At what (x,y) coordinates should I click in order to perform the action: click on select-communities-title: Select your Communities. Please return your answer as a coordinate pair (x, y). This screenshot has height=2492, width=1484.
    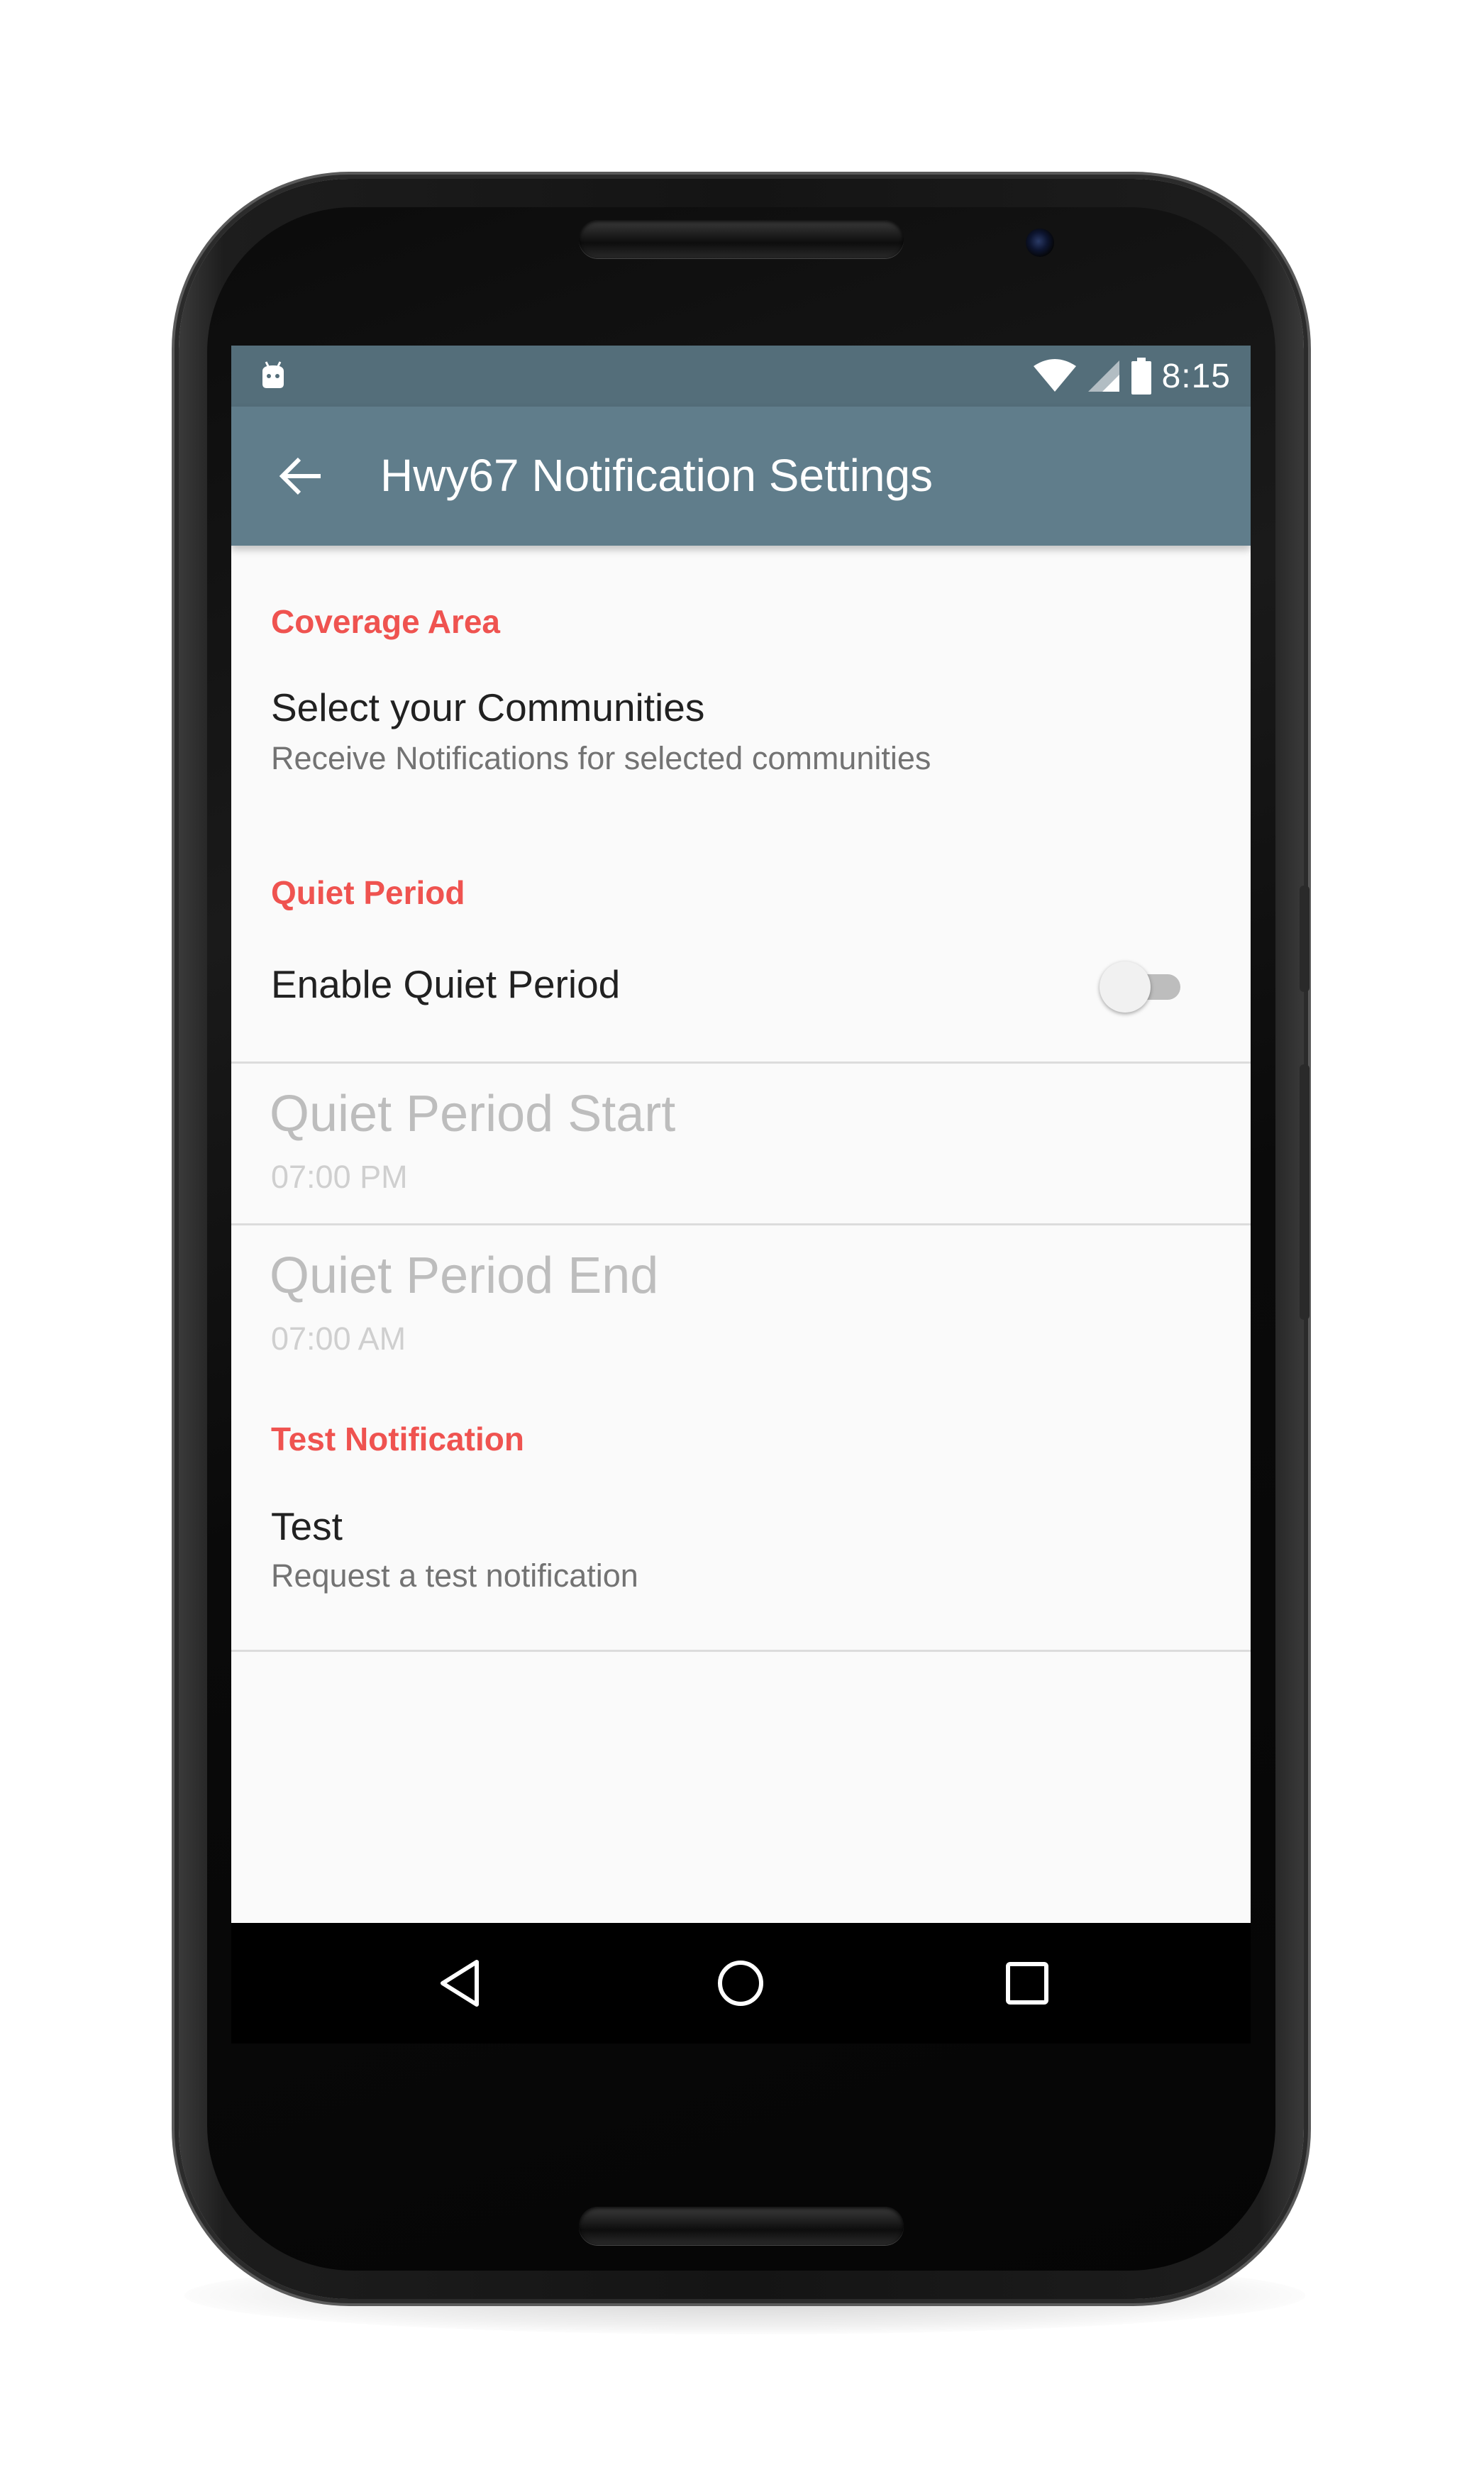
    Looking at the image, I should click on (488, 707).